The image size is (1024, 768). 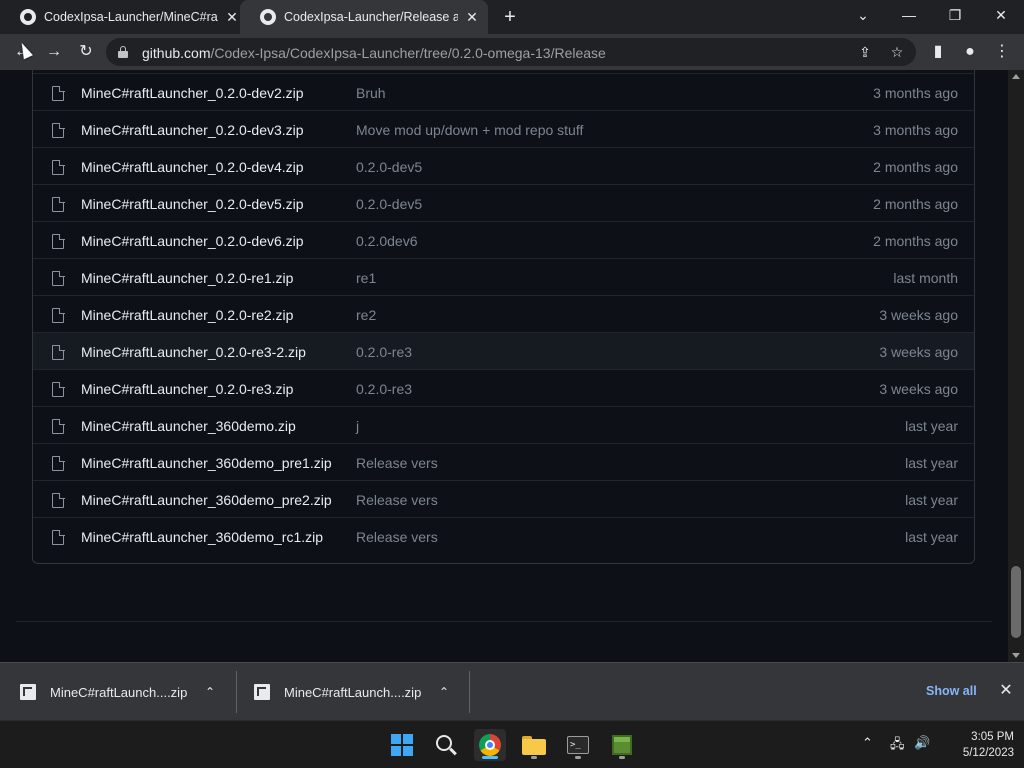 What do you see at coordinates (123, 52) in the screenshot?
I see `lock-icon` at bounding box center [123, 52].